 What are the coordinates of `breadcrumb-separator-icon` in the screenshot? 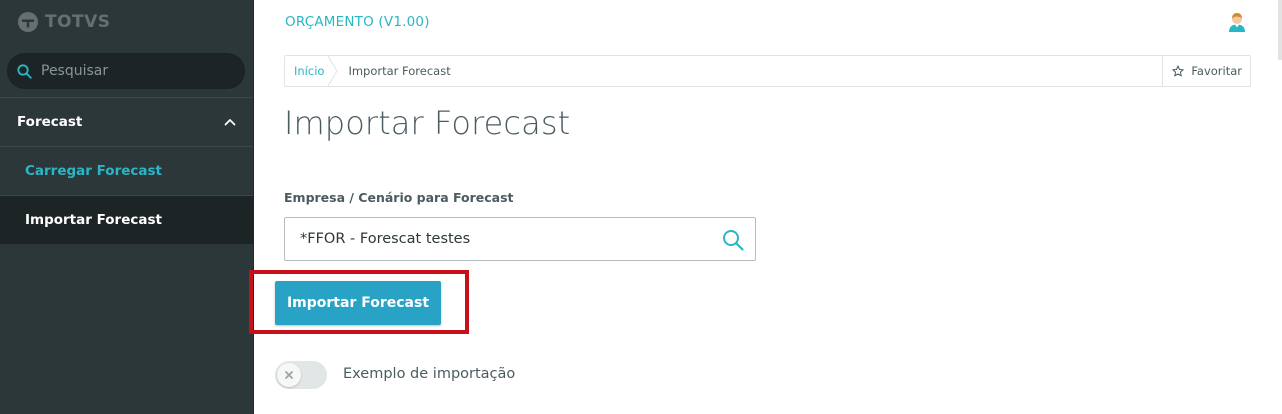 It's located at (333, 71).